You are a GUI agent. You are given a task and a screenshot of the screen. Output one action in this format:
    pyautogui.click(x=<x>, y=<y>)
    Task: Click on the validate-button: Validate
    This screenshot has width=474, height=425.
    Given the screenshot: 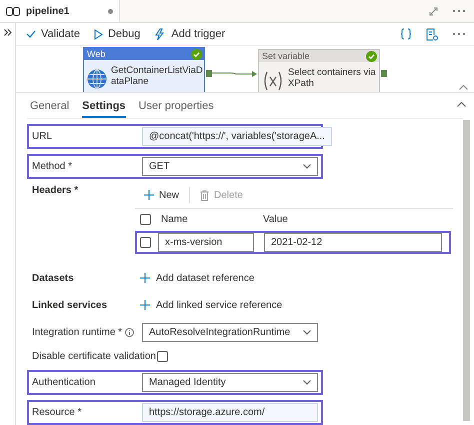 What is the action you would take?
    pyautogui.click(x=53, y=34)
    